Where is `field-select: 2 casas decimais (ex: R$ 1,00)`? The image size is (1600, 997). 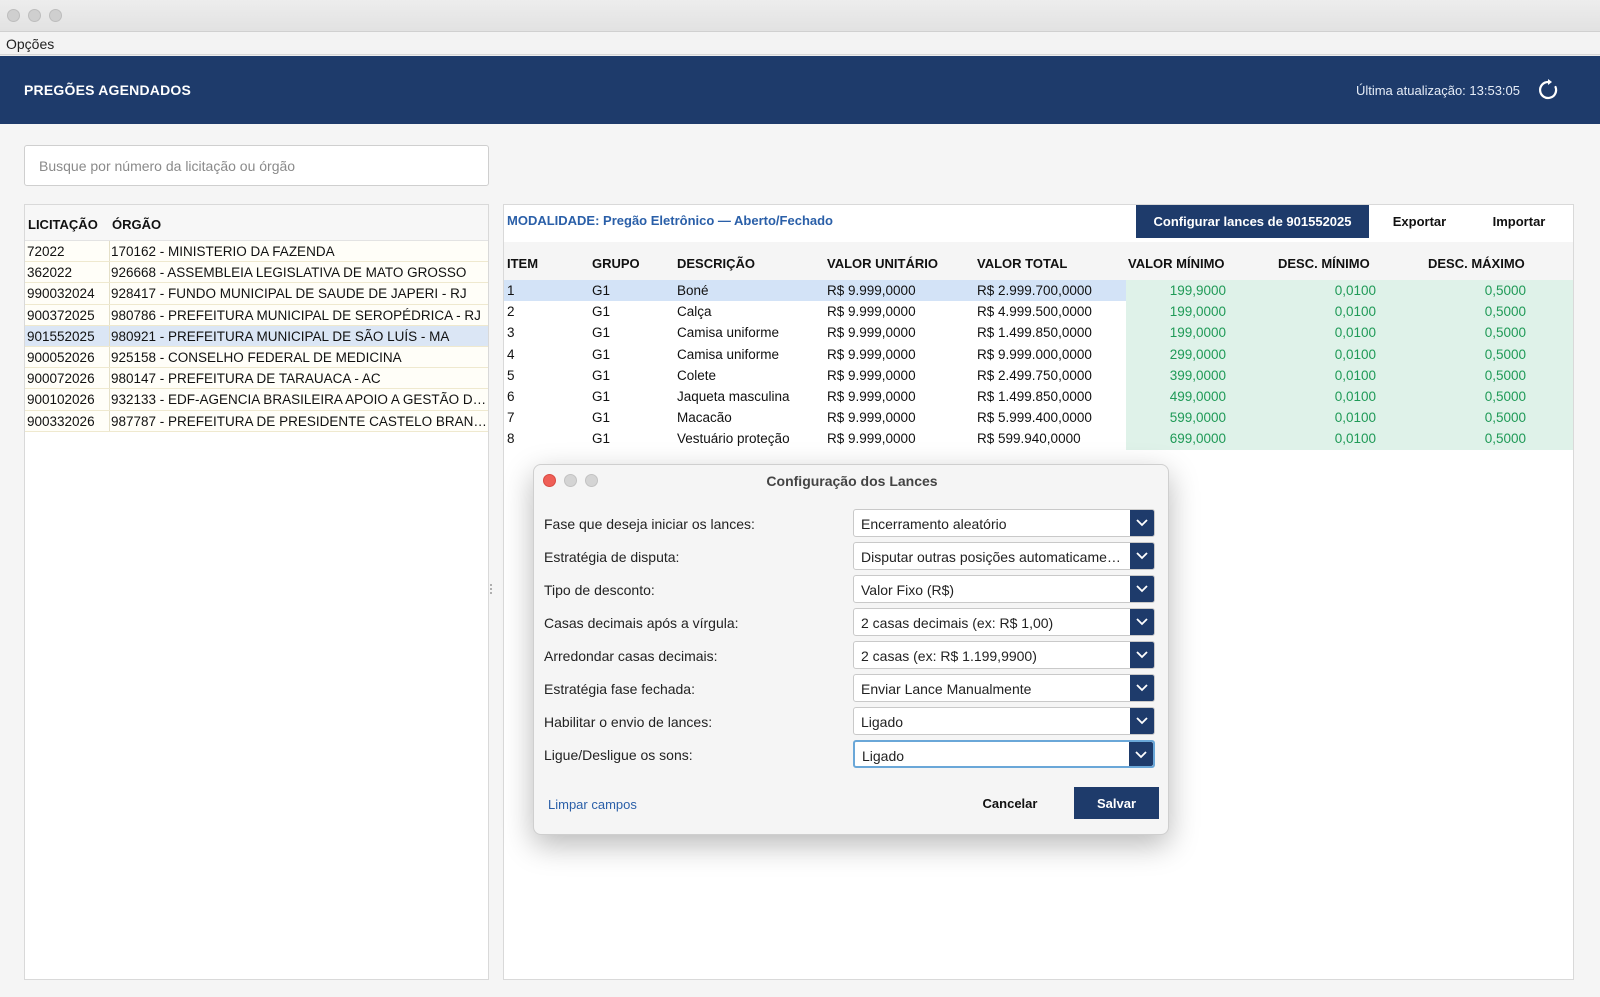 field-select: 2 casas decimais (ex: R$ 1,00) is located at coordinates (1004, 622).